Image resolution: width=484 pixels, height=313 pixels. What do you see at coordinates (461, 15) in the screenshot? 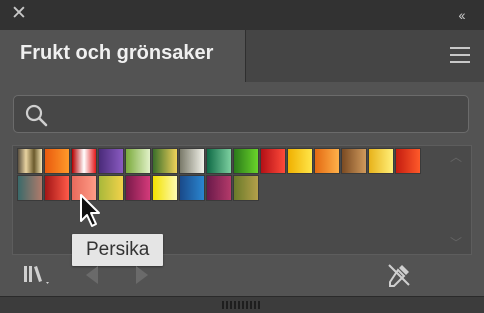
I see `collapse-panel-icon: ‹‹` at bounding box center [461, 15].